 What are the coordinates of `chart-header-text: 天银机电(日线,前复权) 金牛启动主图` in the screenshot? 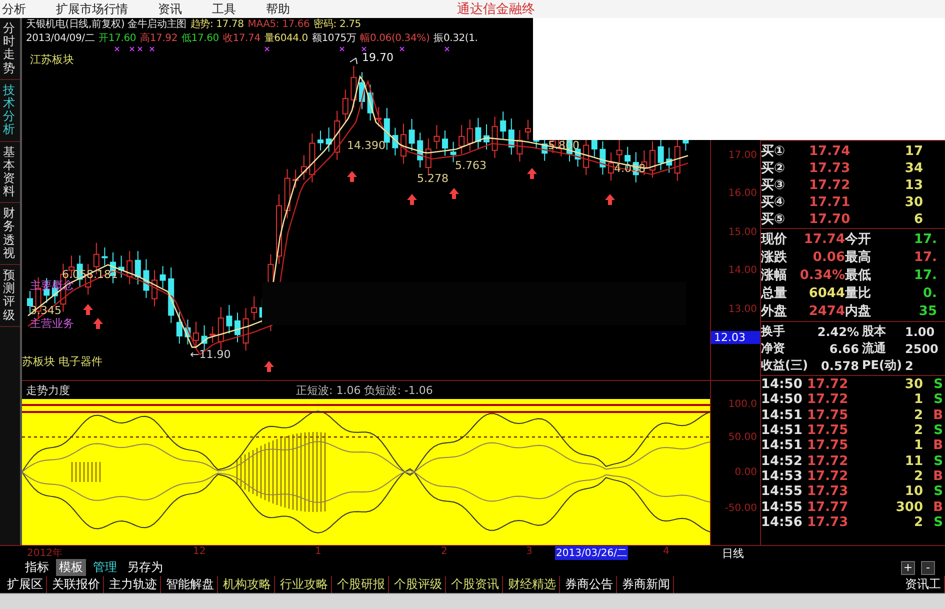 It's located at (106, 25).